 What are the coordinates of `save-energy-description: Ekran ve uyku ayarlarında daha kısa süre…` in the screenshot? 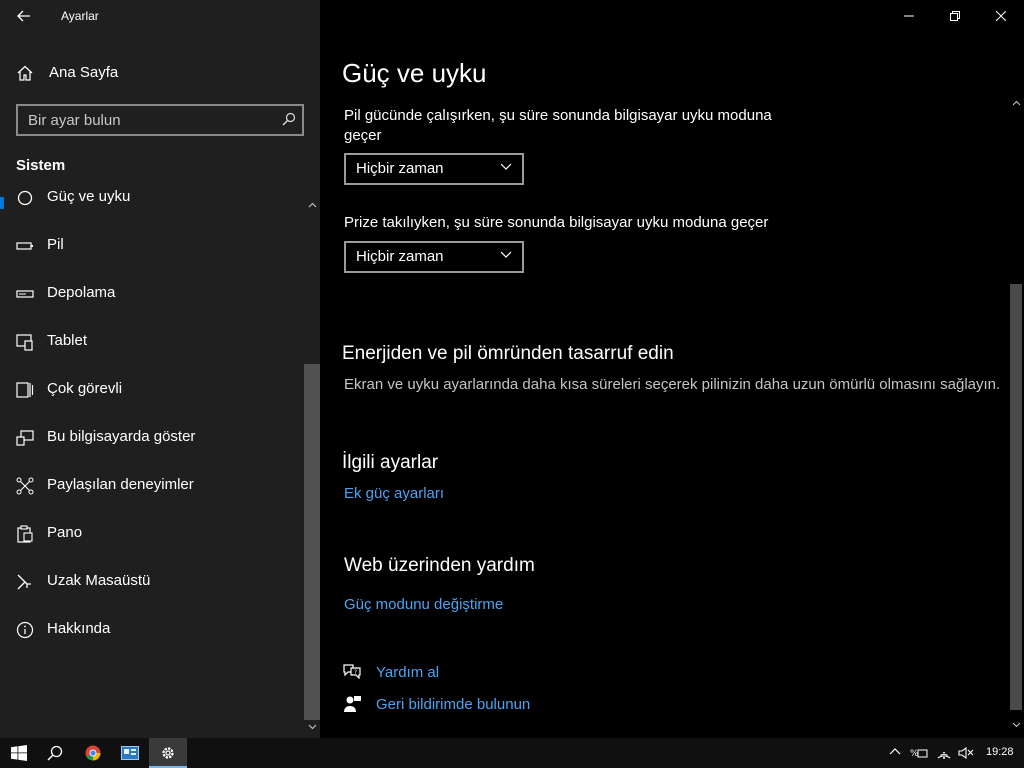 It's located at (672, 384).